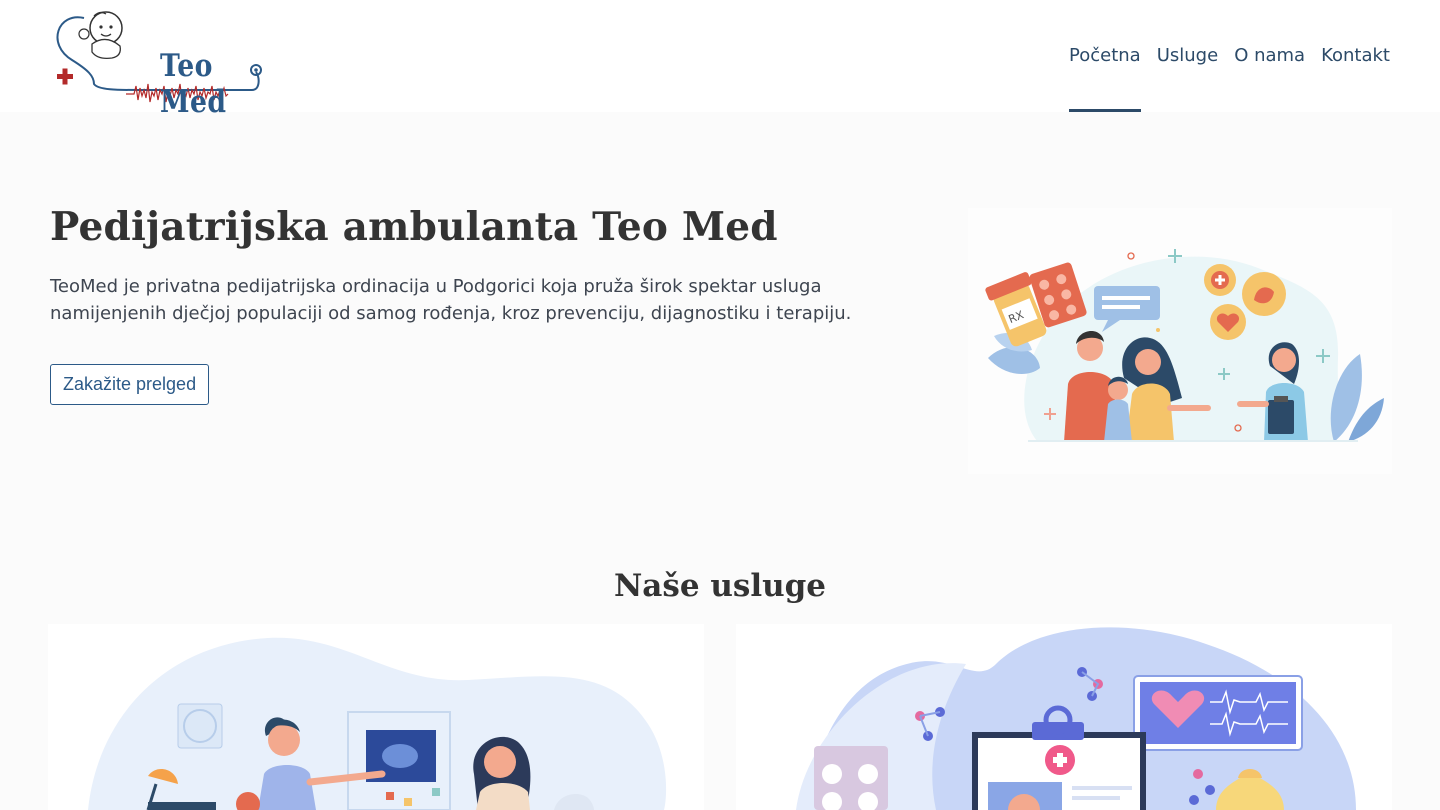  Describe the element at coordinates (158, 62) in the screenshot. I see `logo: Teo Med` at that location.